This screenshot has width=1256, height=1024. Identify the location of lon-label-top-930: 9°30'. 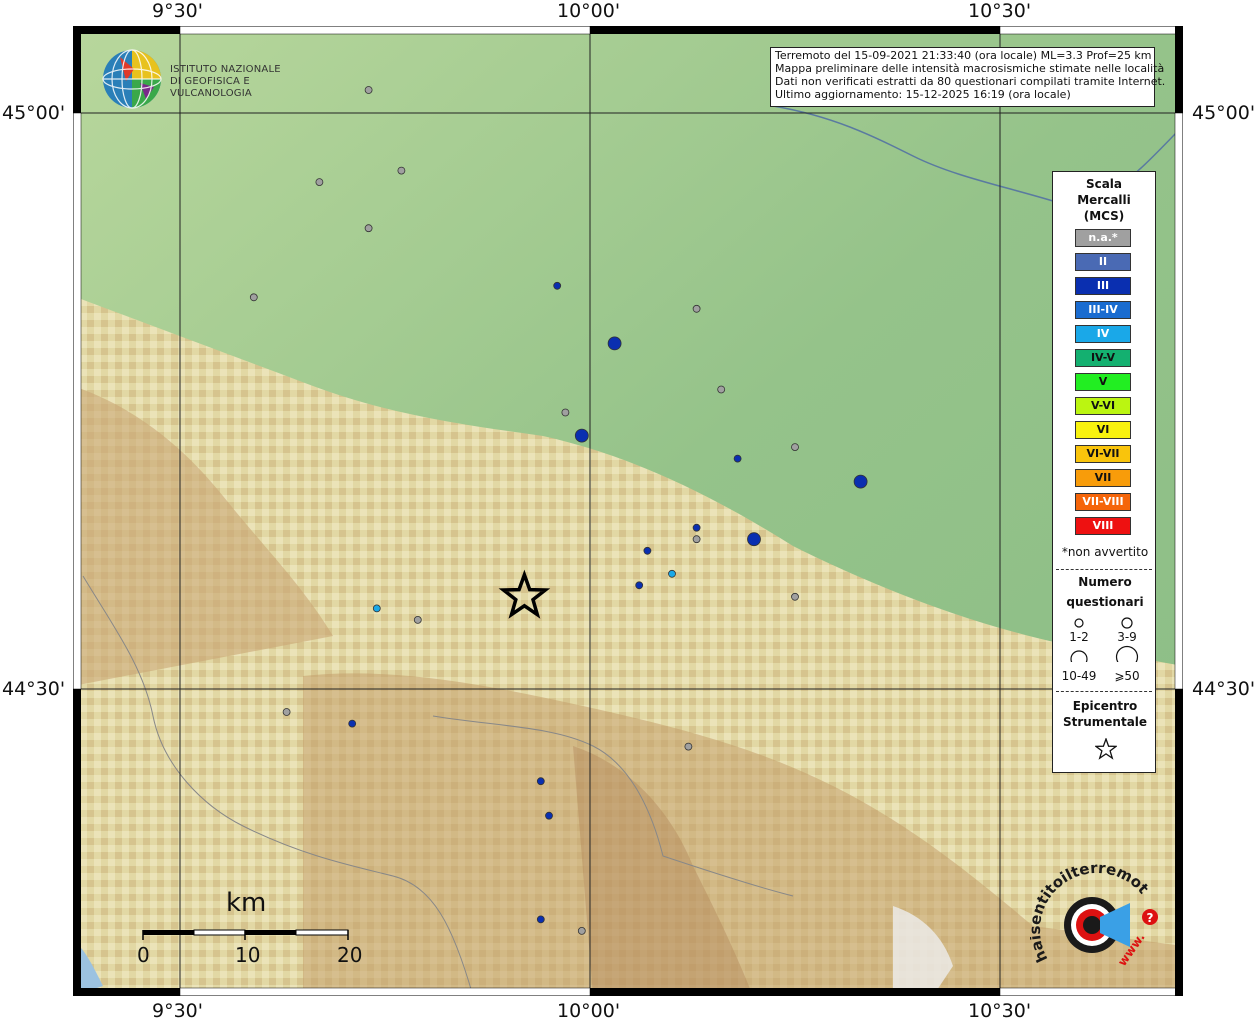
(177, 11).